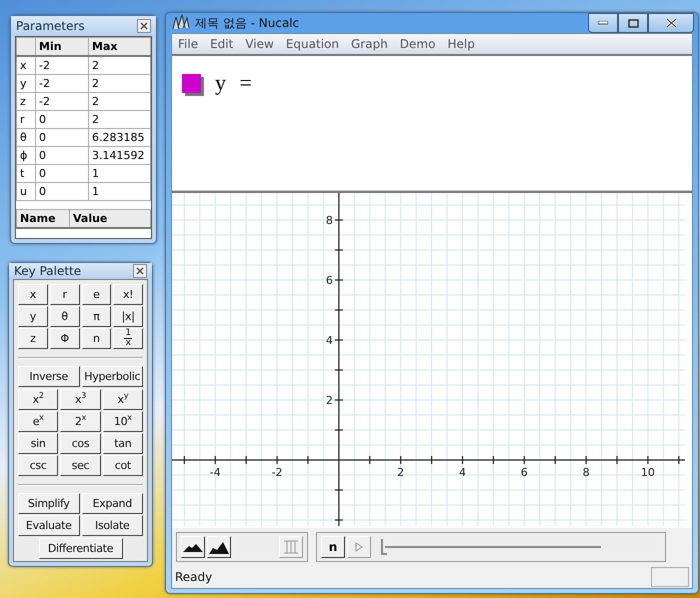  I want to click on key-button: tan, so click(122, 443).